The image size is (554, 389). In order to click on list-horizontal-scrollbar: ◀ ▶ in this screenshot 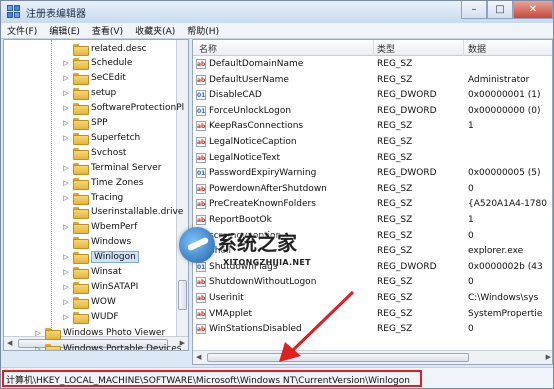, I will do `click(372, 357)`.